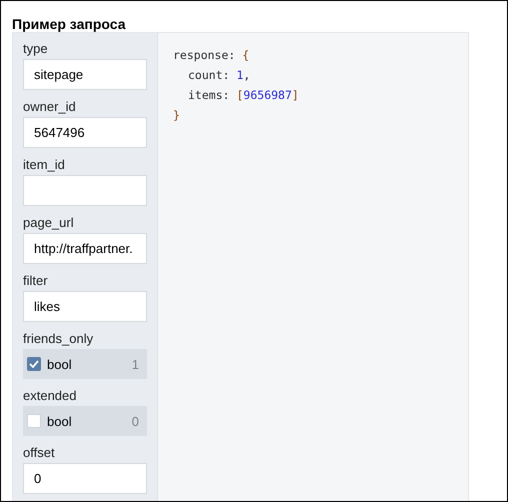 The width and height of the screenshot is (508, 502). Describe the element at coordinates (243, 95) in the screenshot. I see `code-line: items: [9656987]` at that location.